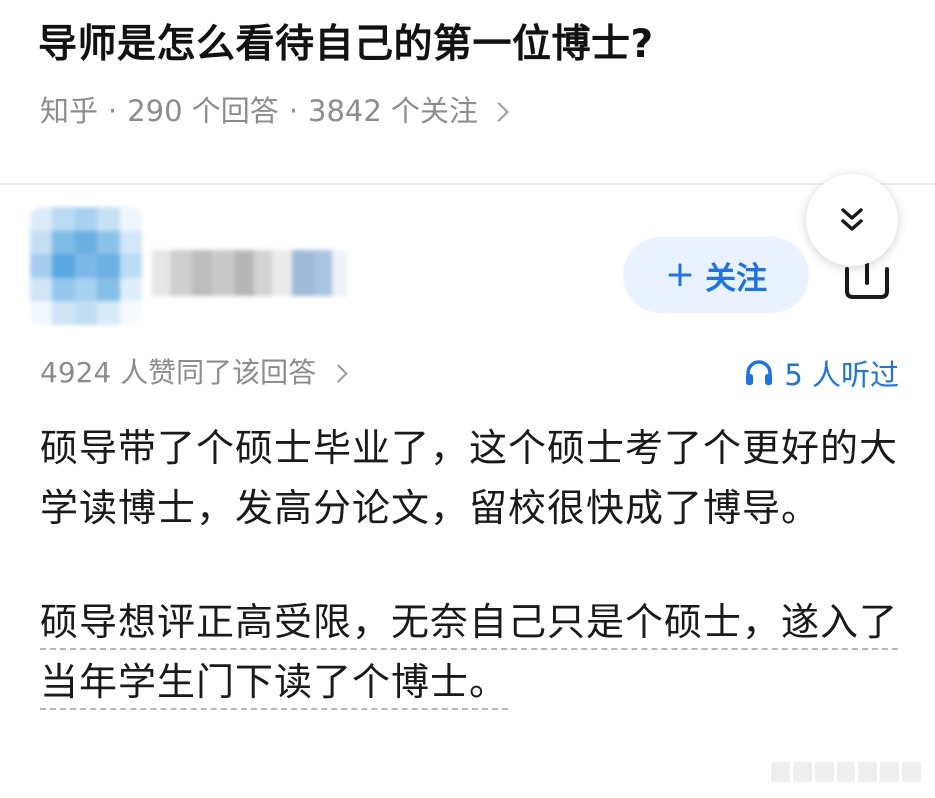 The height and width of the screenshot is (798, 935). I want to click on listen-count: 5 人听过, so click(821, 373).